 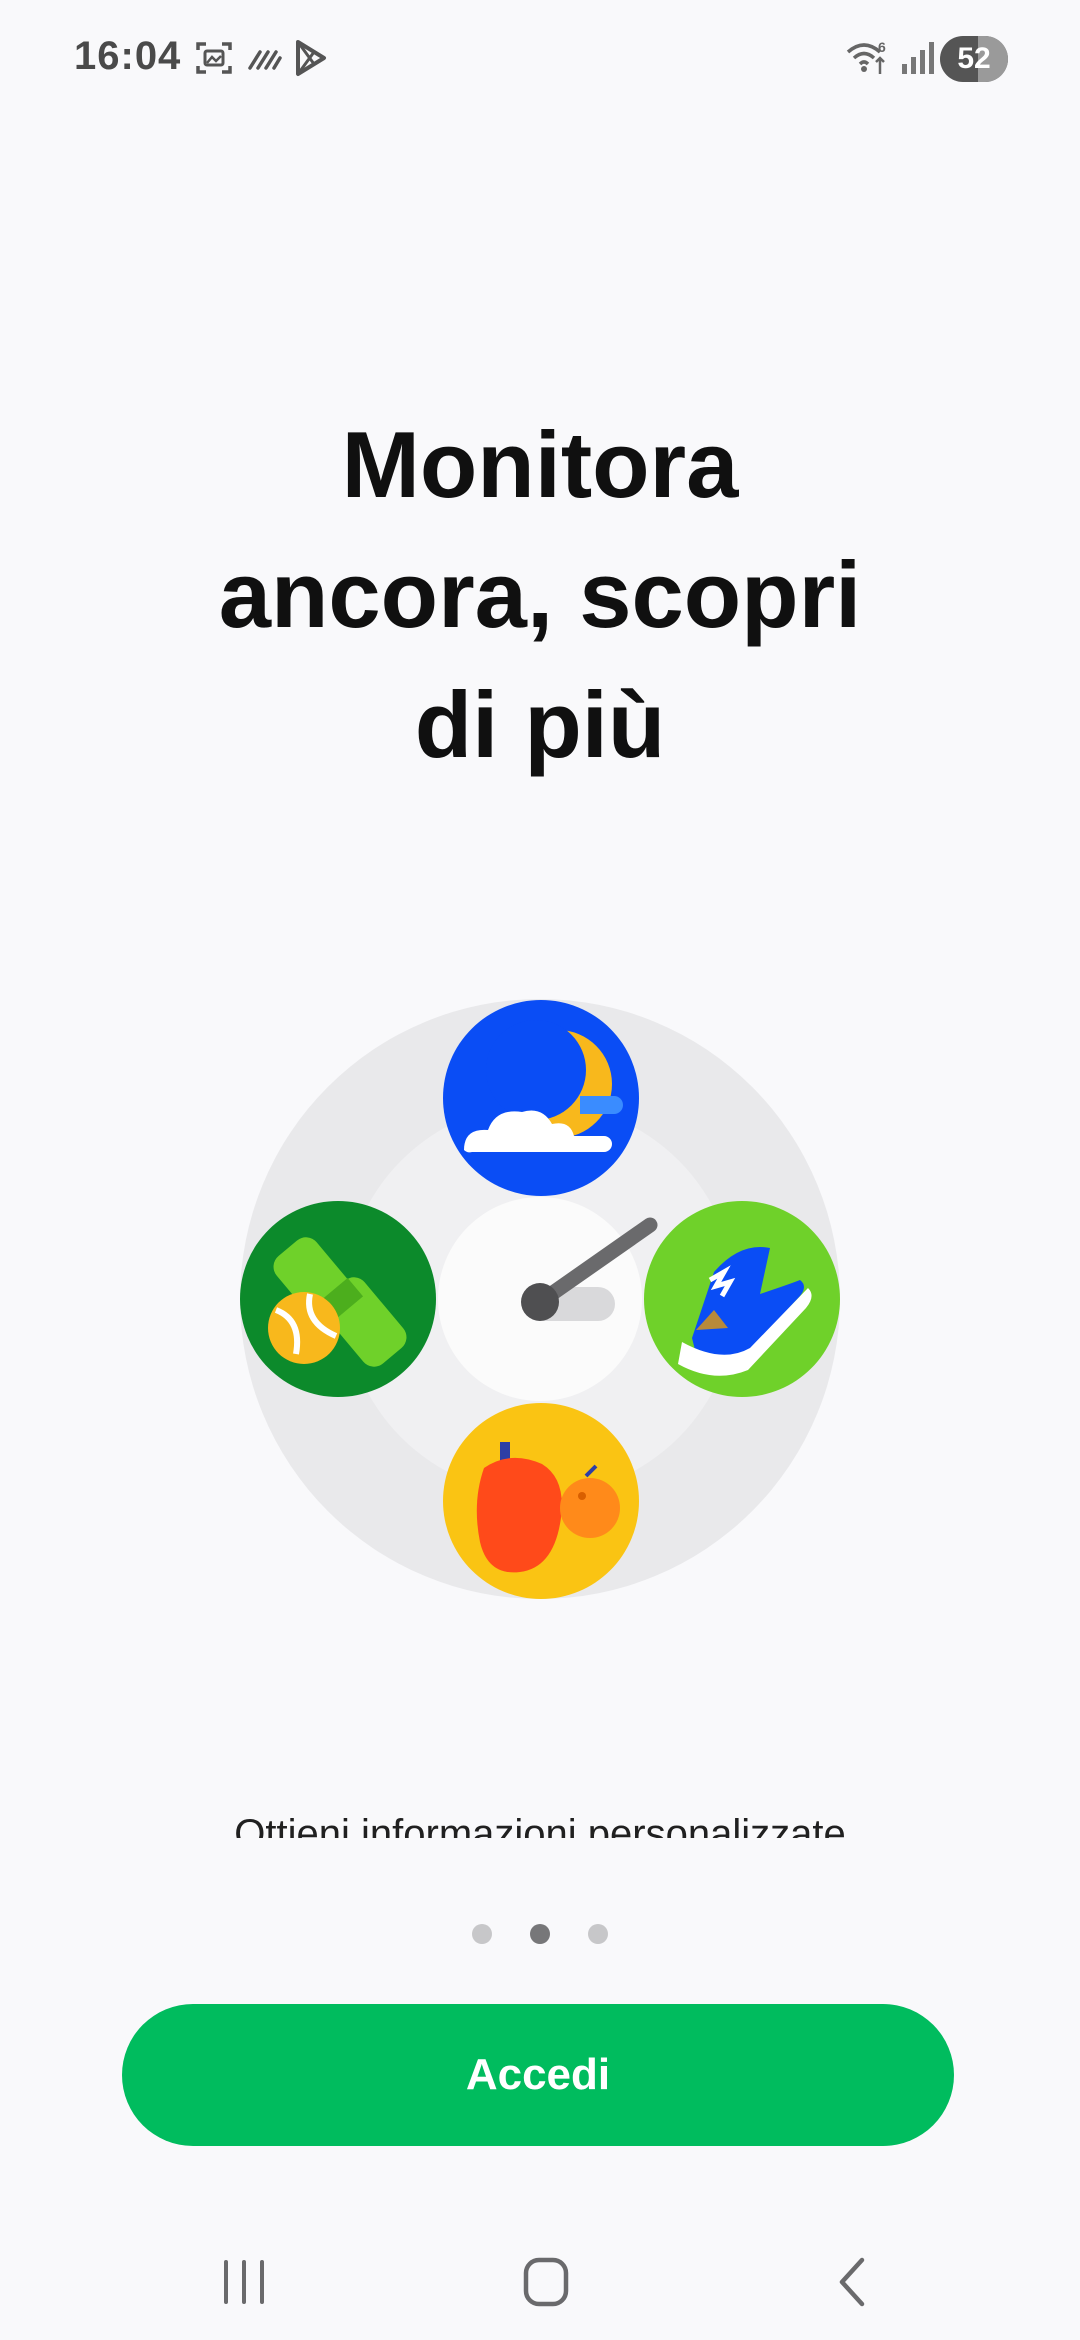 I want to click on battery-indicator: 52, so click(x=974, y=59).